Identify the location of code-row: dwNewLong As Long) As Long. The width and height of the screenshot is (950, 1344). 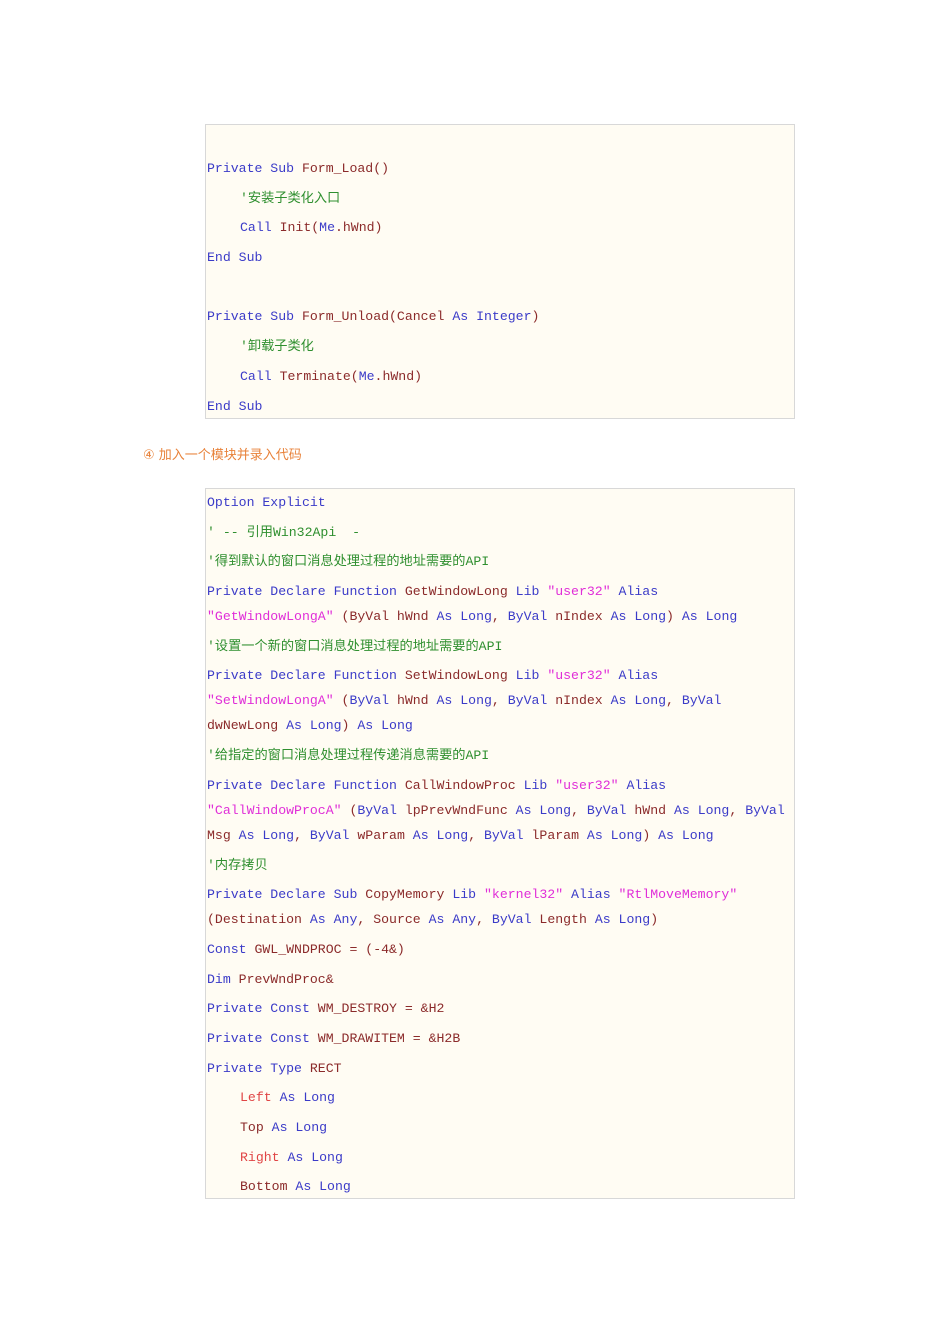
(500, 725).